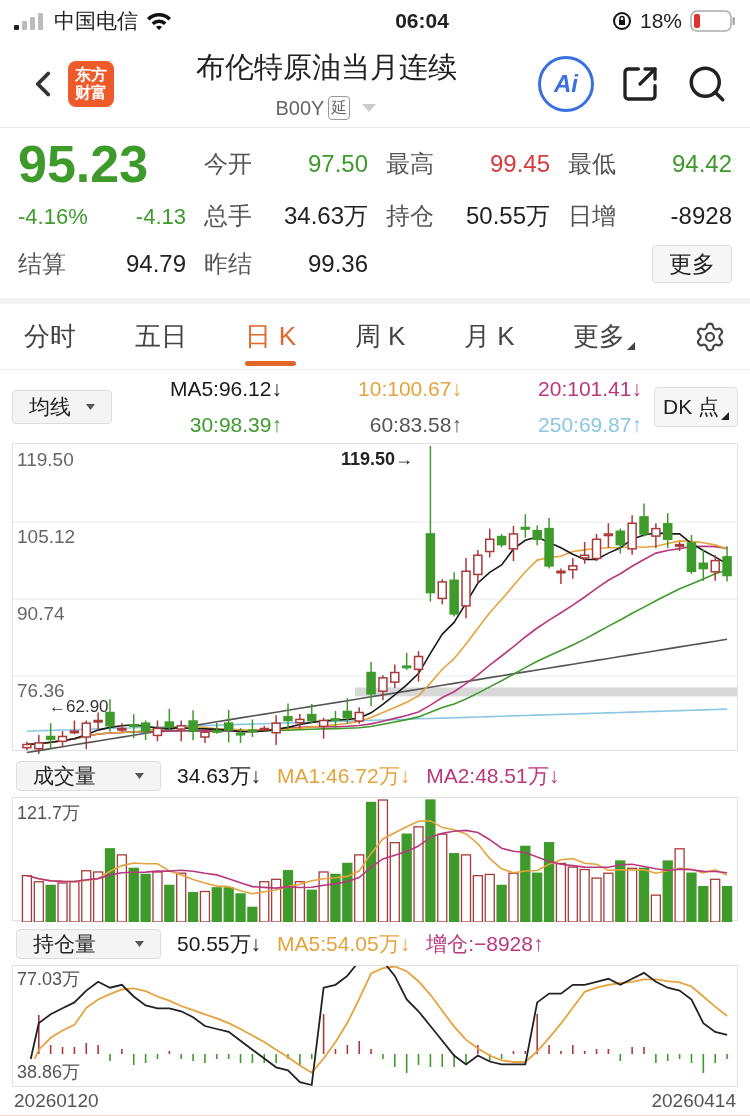 The image size is (750, 1116). Describe the element at coordinates (339, 108) in the screenshot. I see `delayed-badge: 延` at that location.